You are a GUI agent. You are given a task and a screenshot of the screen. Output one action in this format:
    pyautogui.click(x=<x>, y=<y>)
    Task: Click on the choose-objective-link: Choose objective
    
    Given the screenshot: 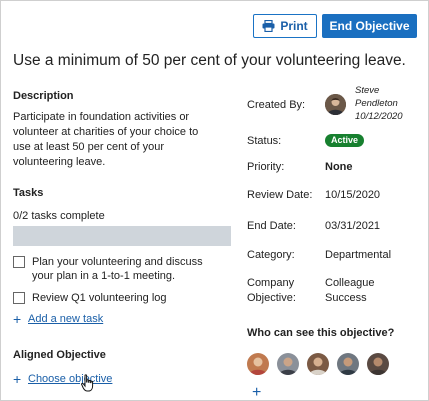 What is the action you would take?
    pyautogui.click(x=70, y=379)
    